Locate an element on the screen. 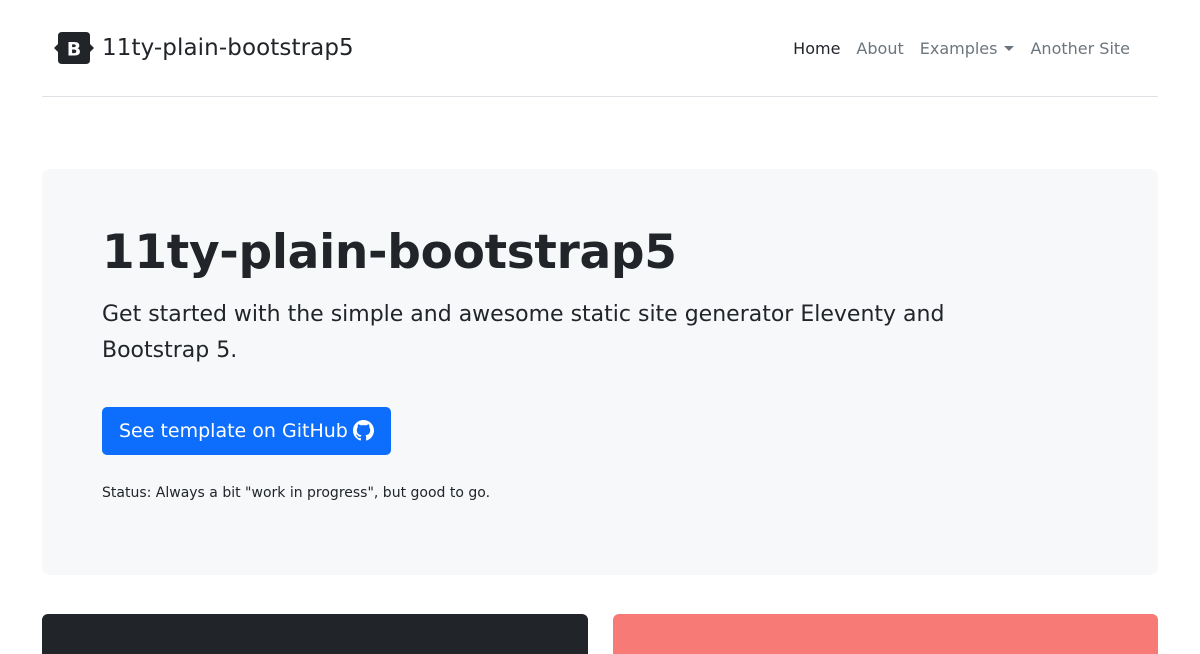  nav-link-about: About is located at coordinates (879, 48).